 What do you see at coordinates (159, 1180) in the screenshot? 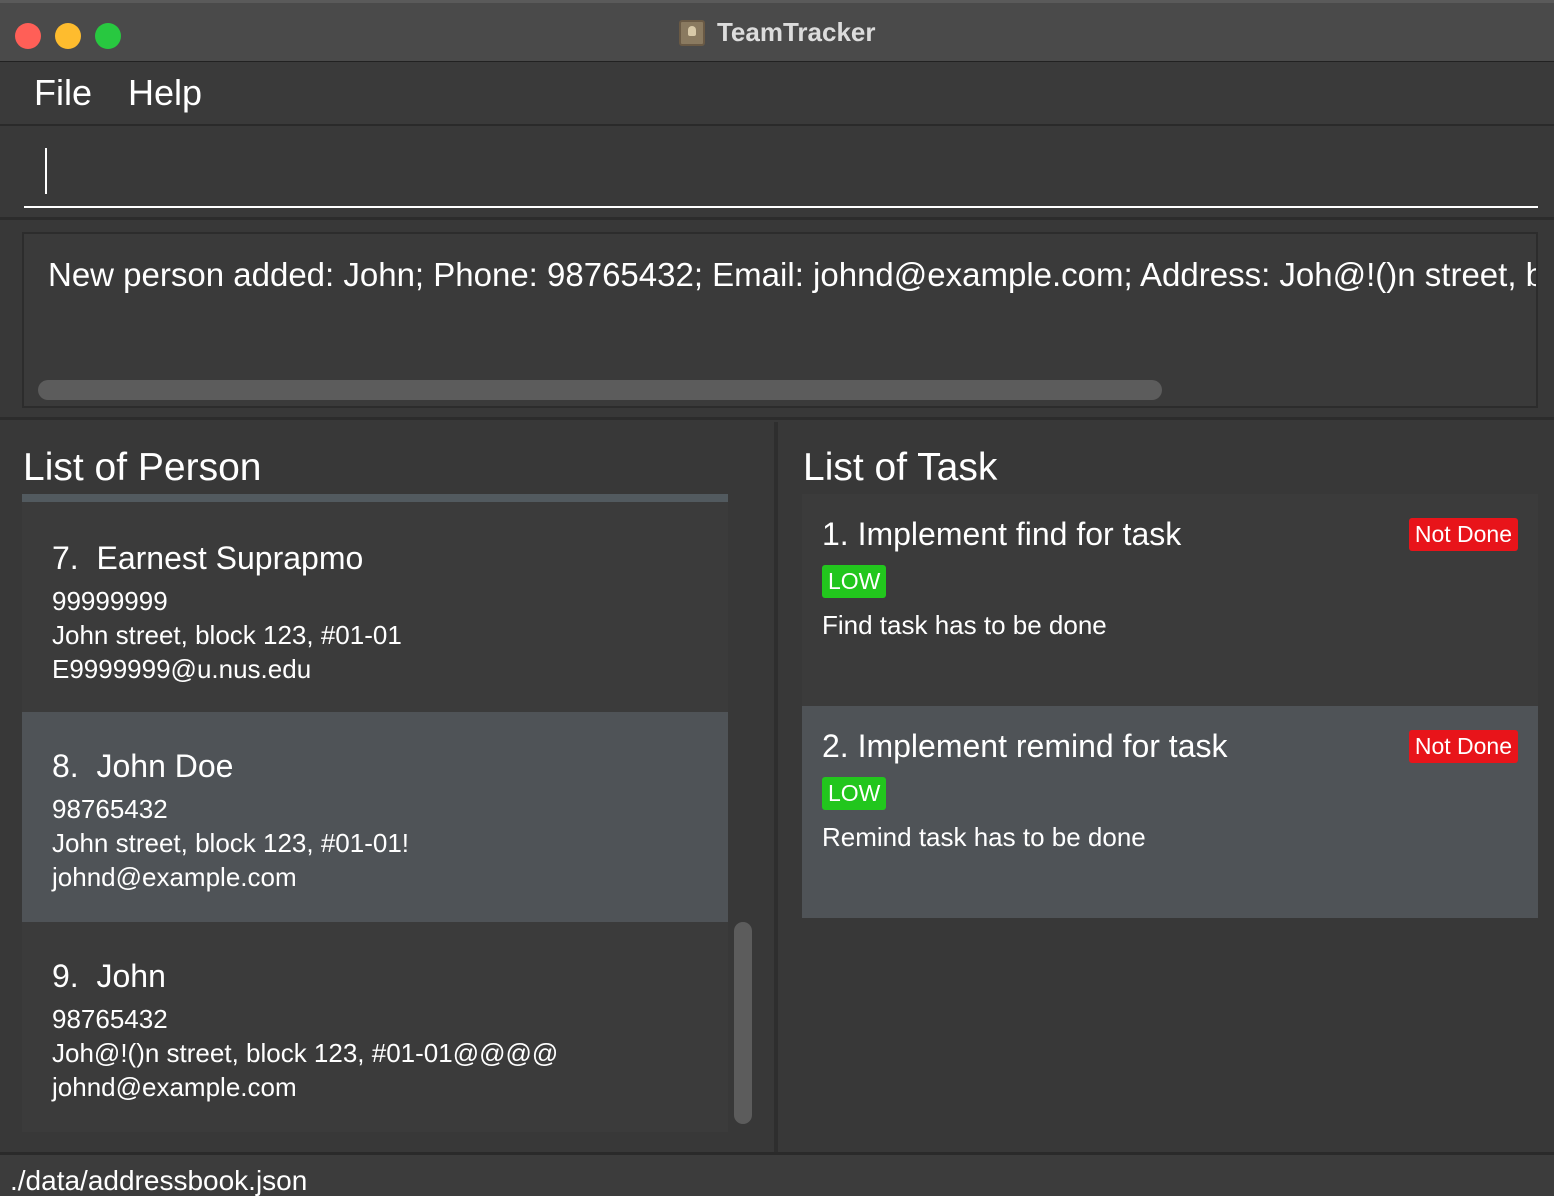
I see `save-location-path: ./data/addressbook.json` at bounding box center [159, 1180].